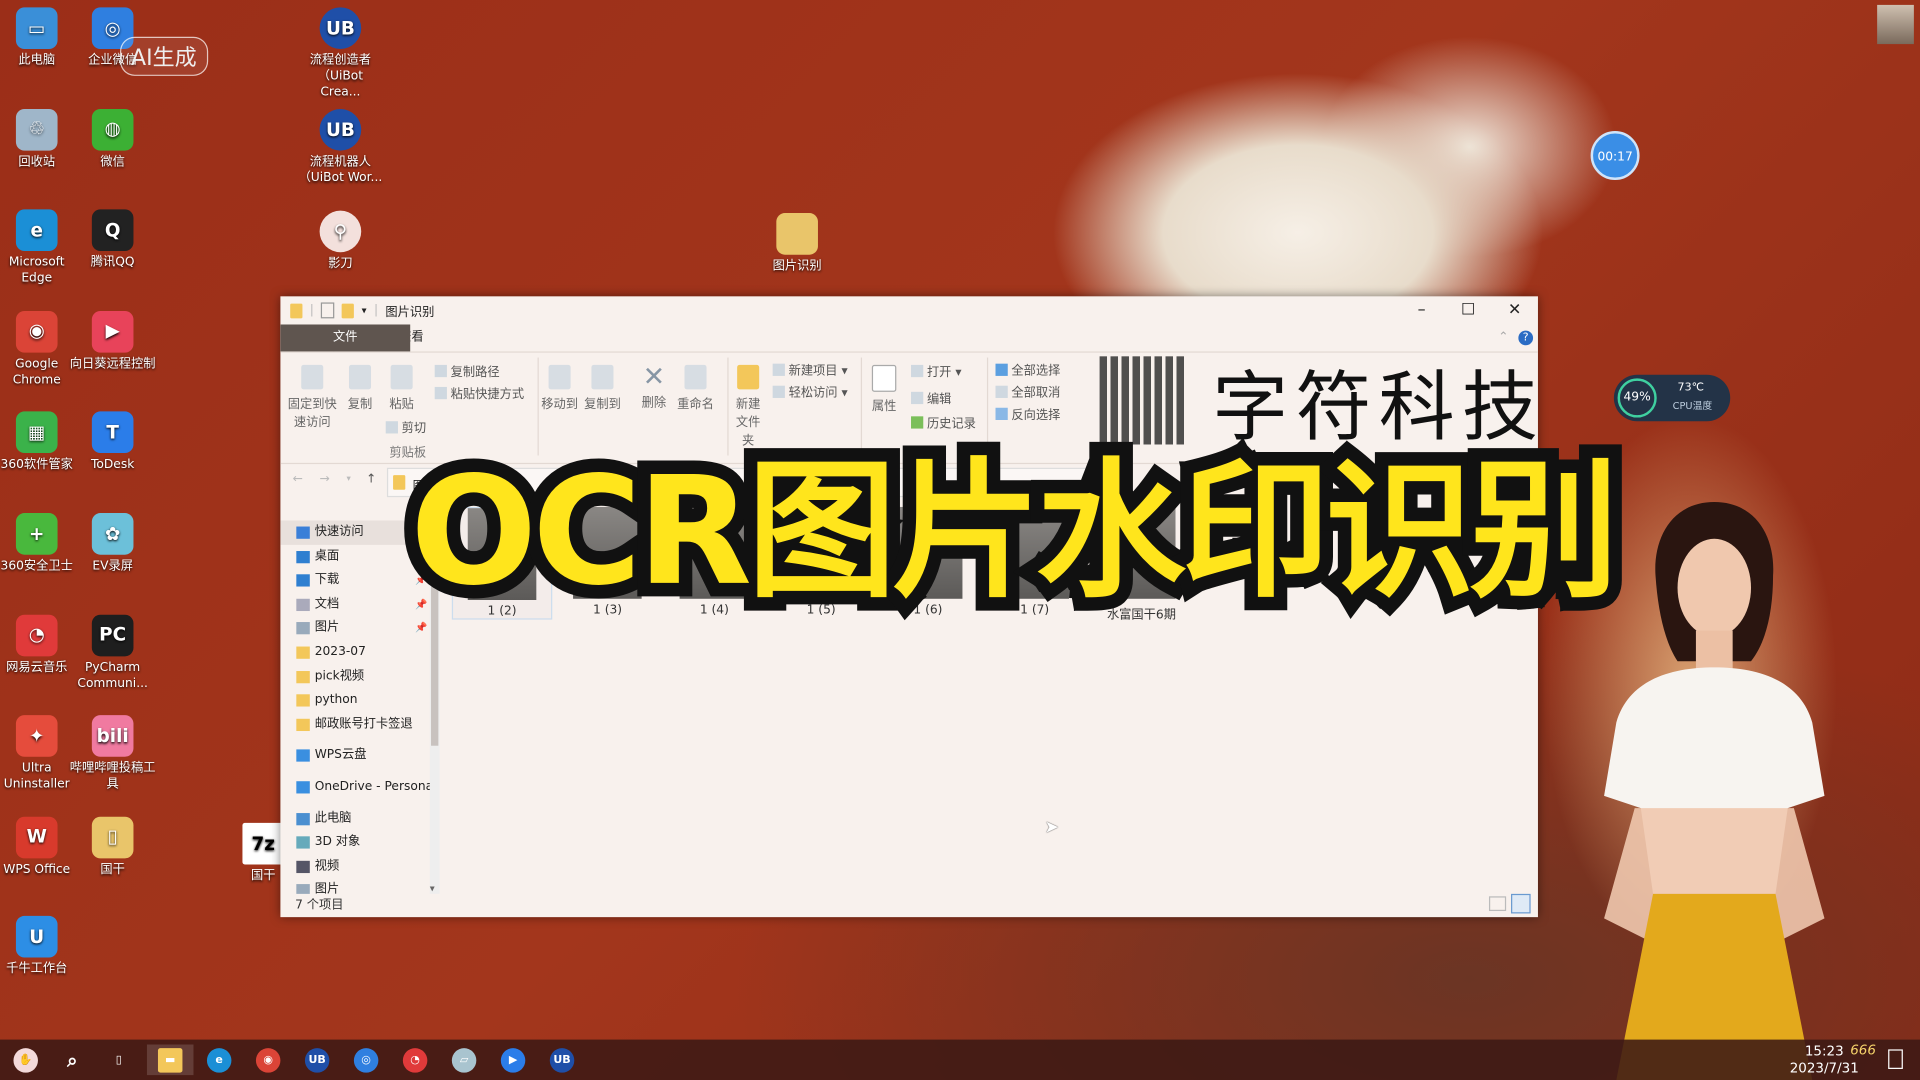  I want to click on desktop-icon-label: 千牛工作台, so click(37, 969).